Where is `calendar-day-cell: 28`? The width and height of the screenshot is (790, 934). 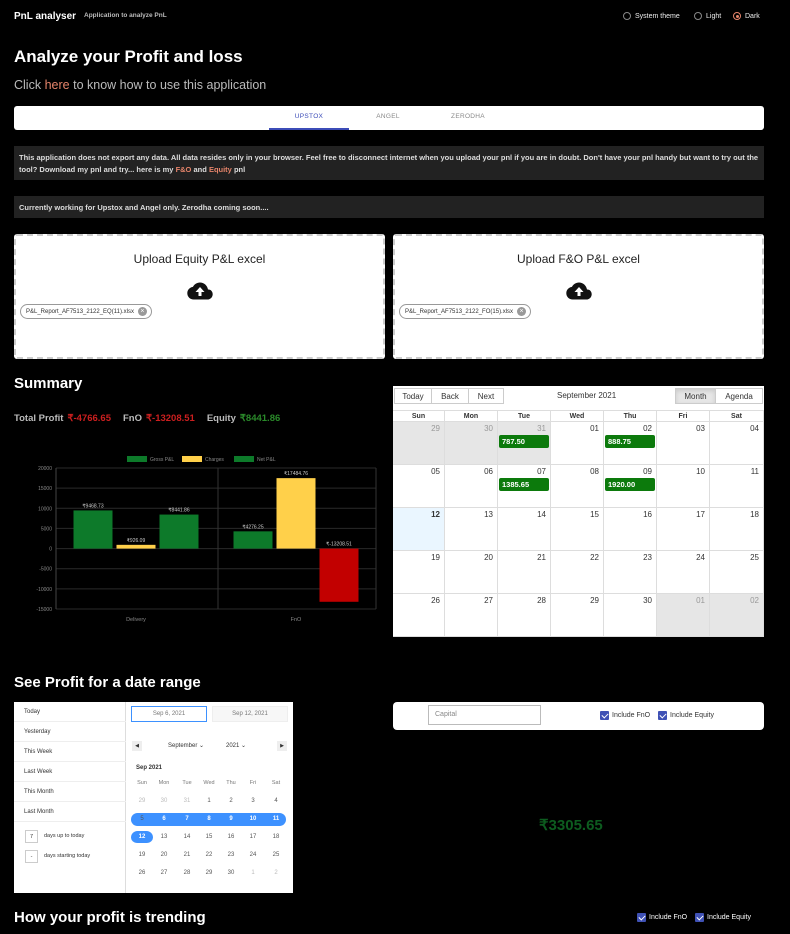 calendar-day-cell: 28 is located at coordinates (524, 615).